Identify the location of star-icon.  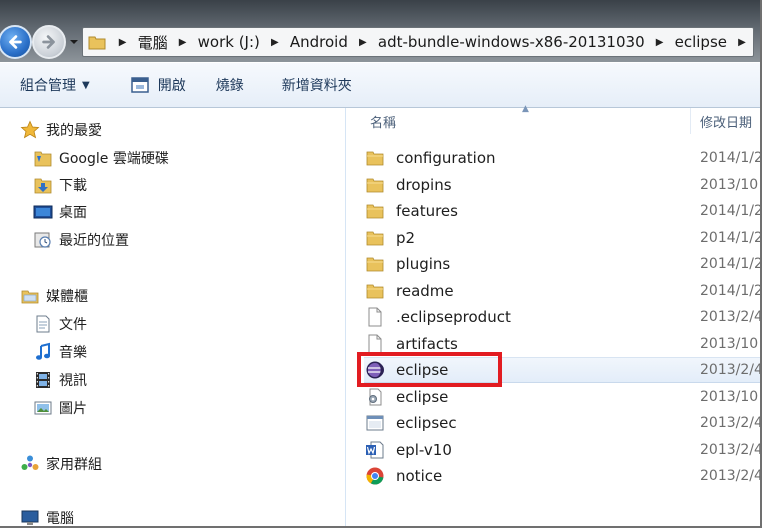
(30, 130).